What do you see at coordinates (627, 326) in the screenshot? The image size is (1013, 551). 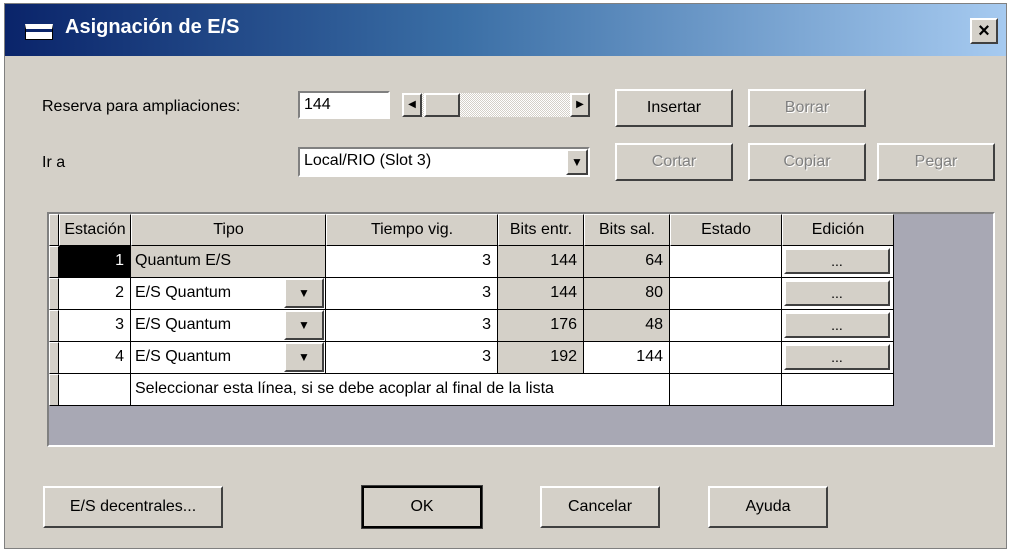 I see `bits-out-cell: 48` at bounding box center [627, 326].